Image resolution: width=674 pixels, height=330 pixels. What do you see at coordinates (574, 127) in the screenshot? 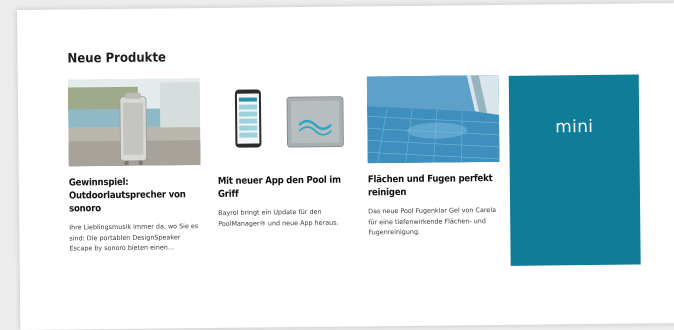
I see `ad-label: mini` at bounding box center [574, 127].